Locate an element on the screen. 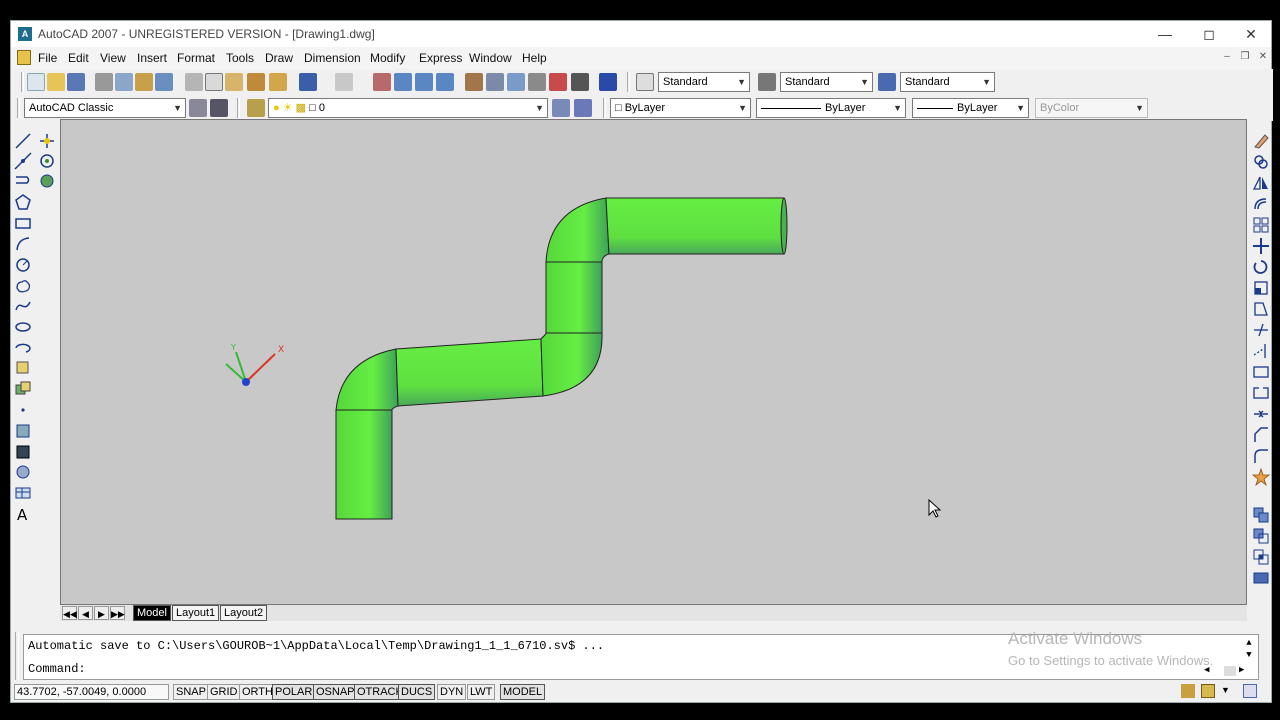  pipe-upper-vertical is located at coordinates (574, 297).